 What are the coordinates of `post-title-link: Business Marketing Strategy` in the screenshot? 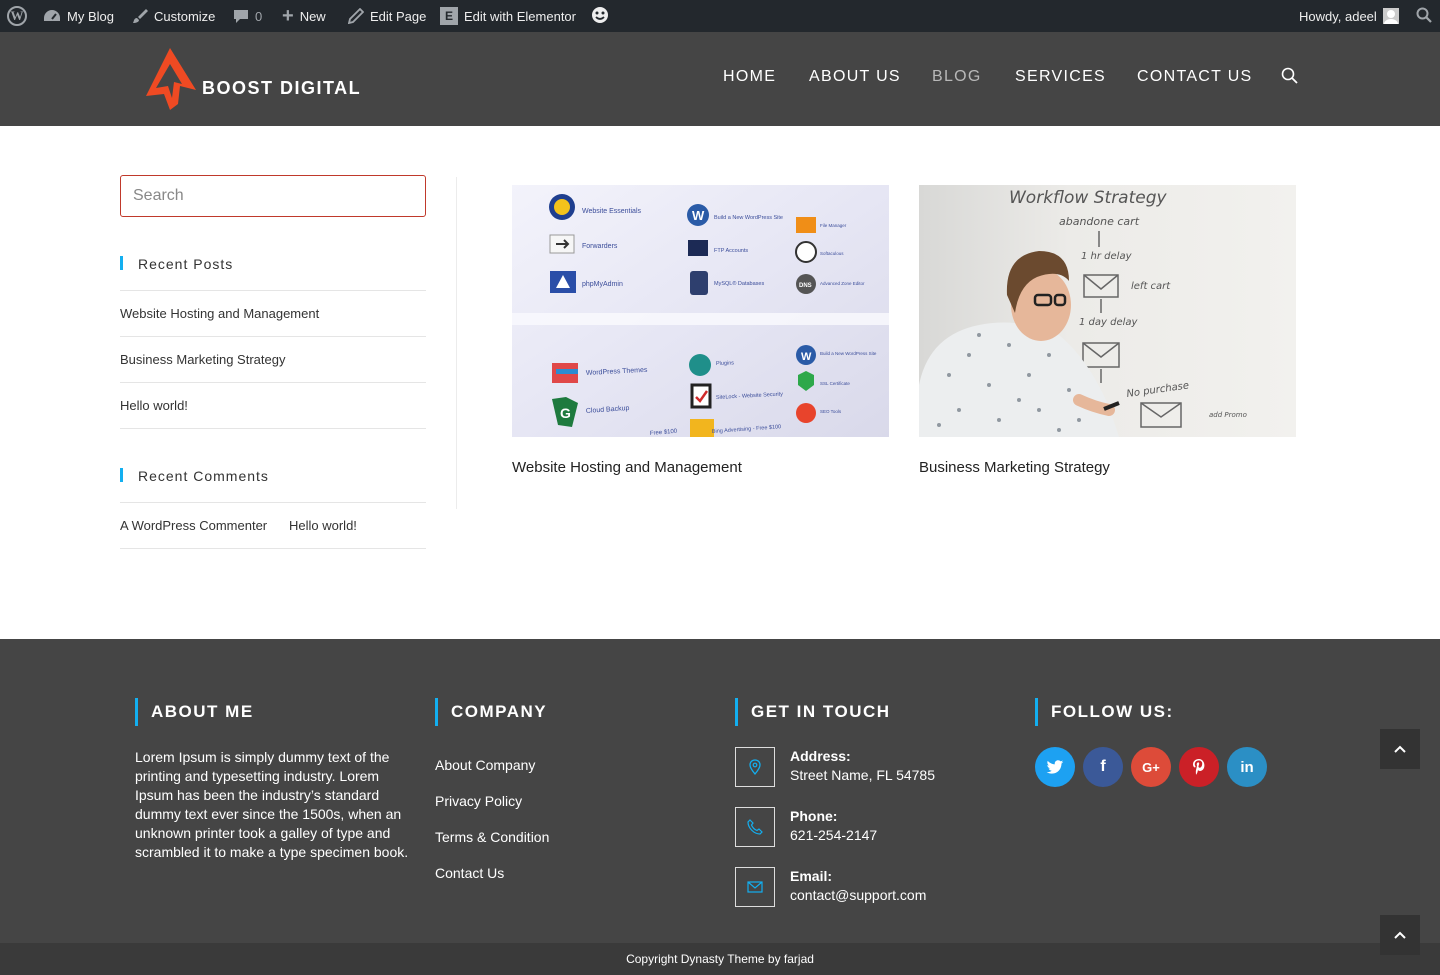 It's located at (1014, 467).